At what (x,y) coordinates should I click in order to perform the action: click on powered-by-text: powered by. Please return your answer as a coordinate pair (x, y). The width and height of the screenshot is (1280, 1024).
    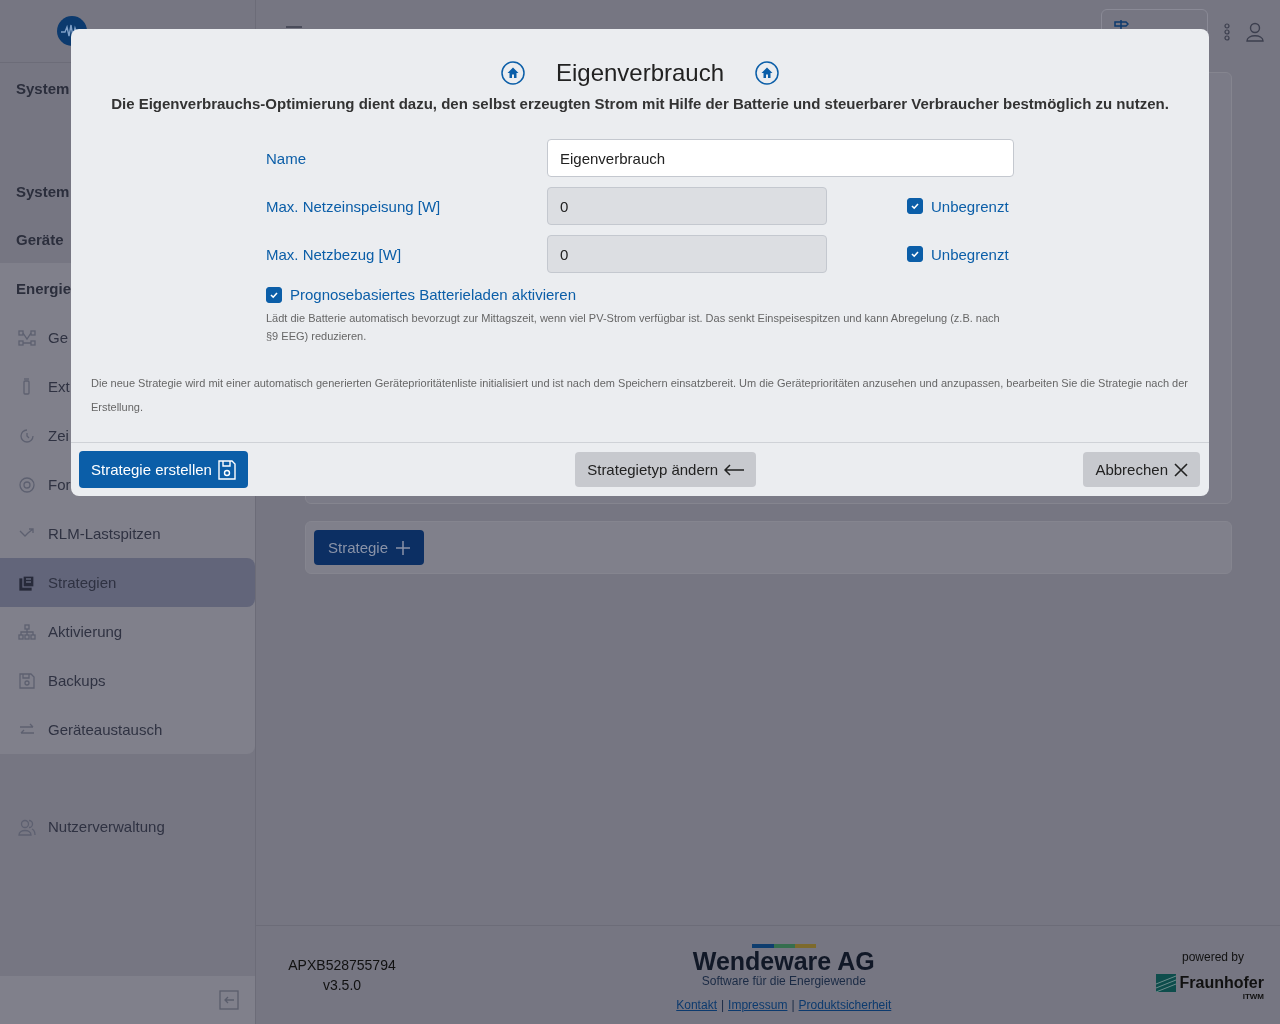
    Looking at the image, I should click on (1212, 956).